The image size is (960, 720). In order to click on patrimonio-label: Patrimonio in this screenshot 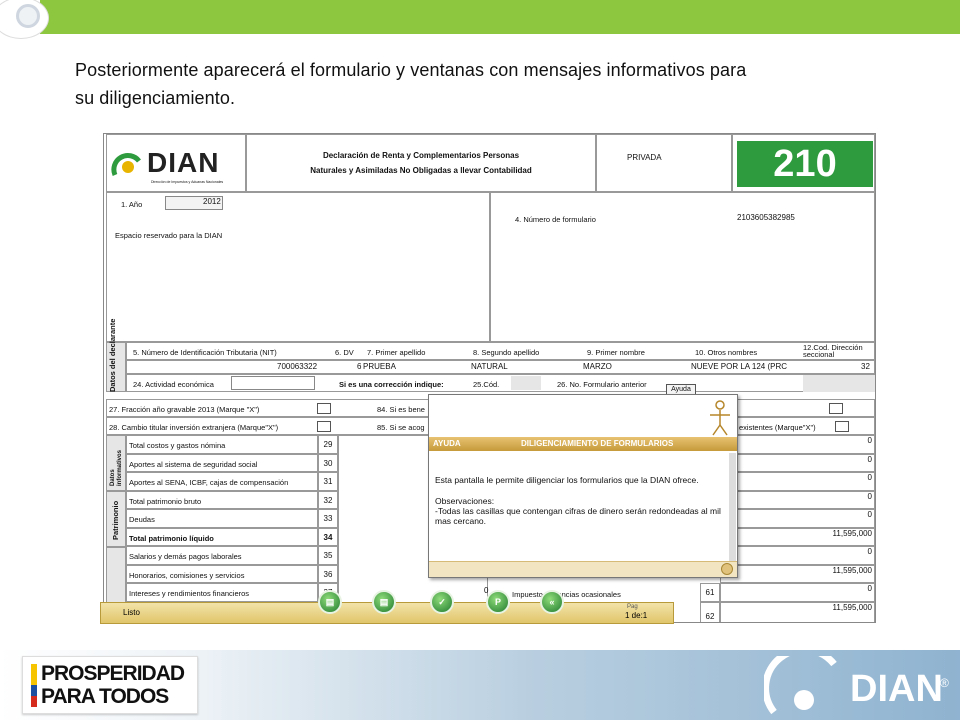, I will do `click(115, 520)`.